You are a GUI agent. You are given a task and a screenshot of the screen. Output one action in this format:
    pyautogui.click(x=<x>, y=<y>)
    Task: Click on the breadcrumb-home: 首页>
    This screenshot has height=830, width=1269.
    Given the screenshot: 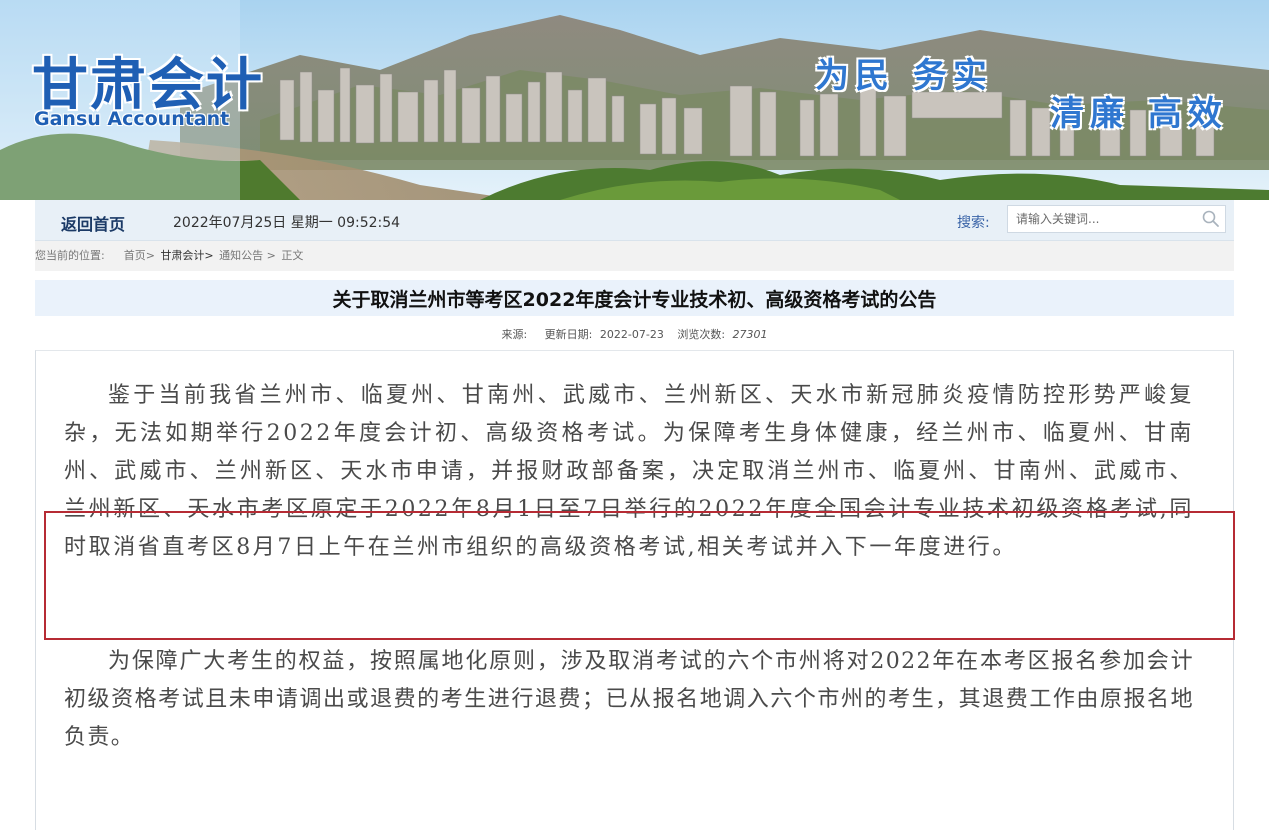 What is the action you would take?
    pyautogui.click(x=139, y=255)
    